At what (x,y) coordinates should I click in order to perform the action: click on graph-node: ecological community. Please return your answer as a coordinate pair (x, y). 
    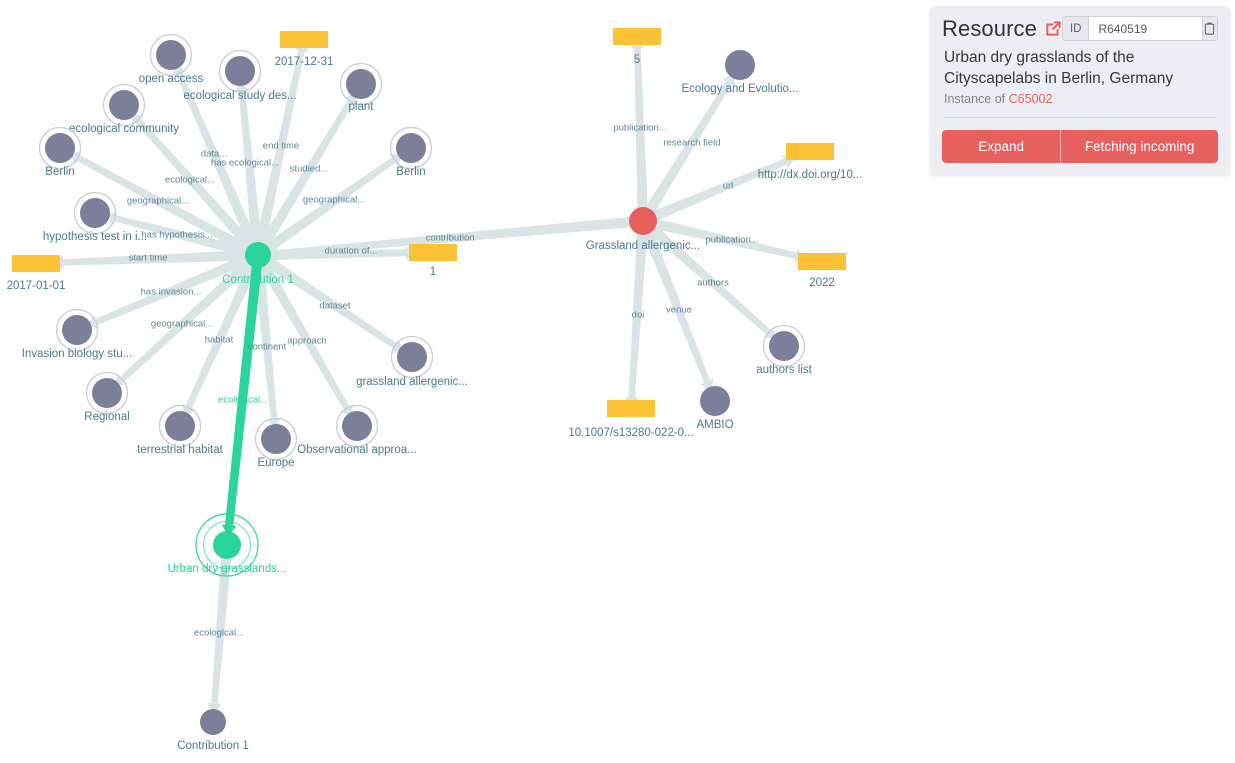
    Looking at the image, I should click on (124, 109).